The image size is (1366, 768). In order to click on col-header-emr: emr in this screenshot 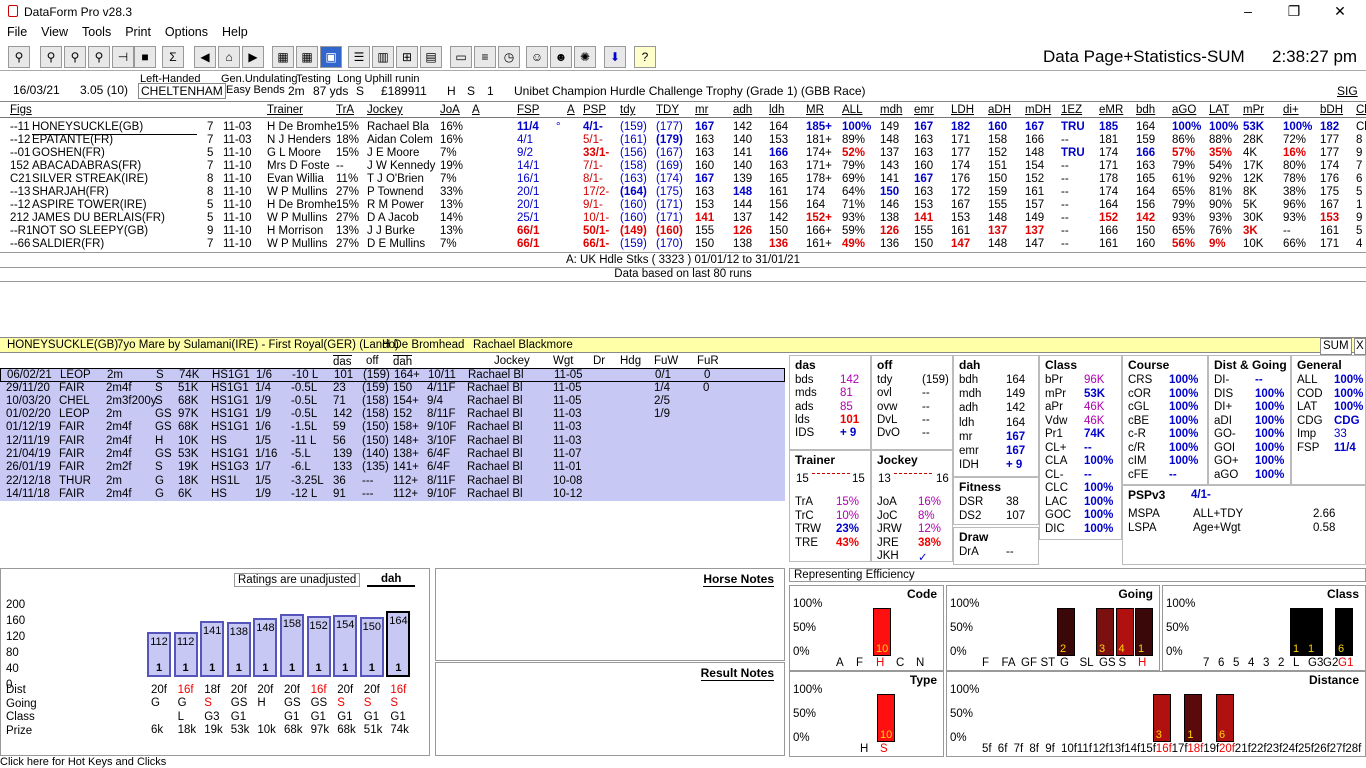, I will do `click(924, 110)`.